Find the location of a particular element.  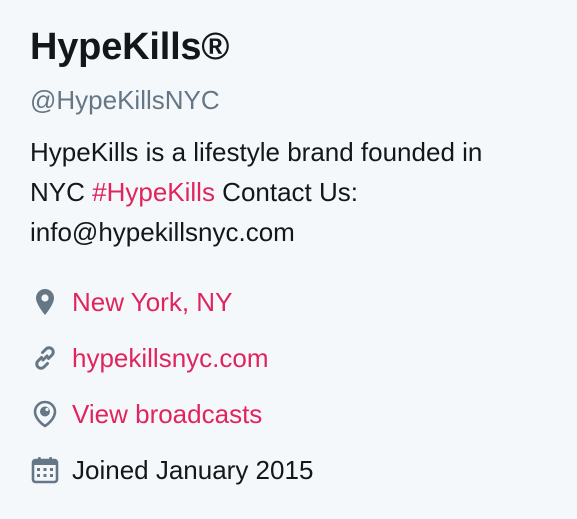

profile-display-name: HypeKills® is located at coordinates (290, 47).